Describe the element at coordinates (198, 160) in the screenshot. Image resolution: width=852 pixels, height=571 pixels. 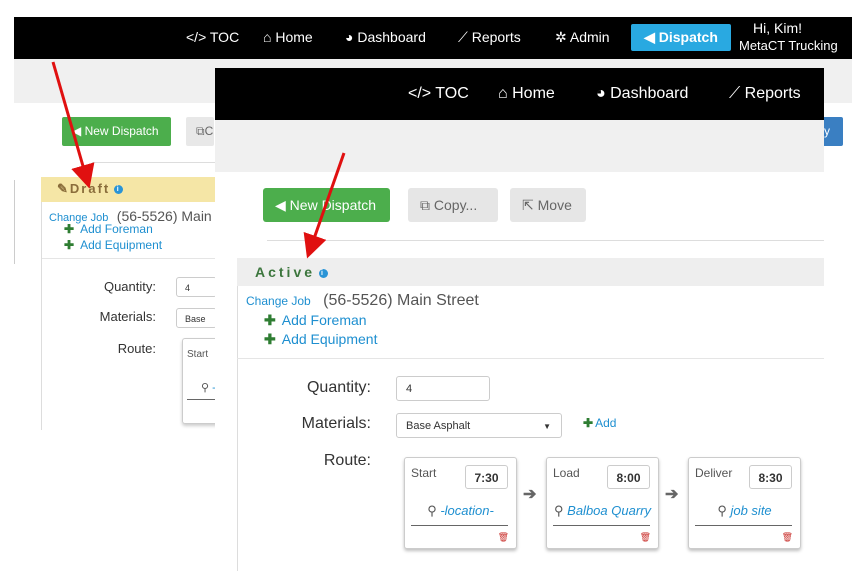
I see `annotation-overlay` at that location.